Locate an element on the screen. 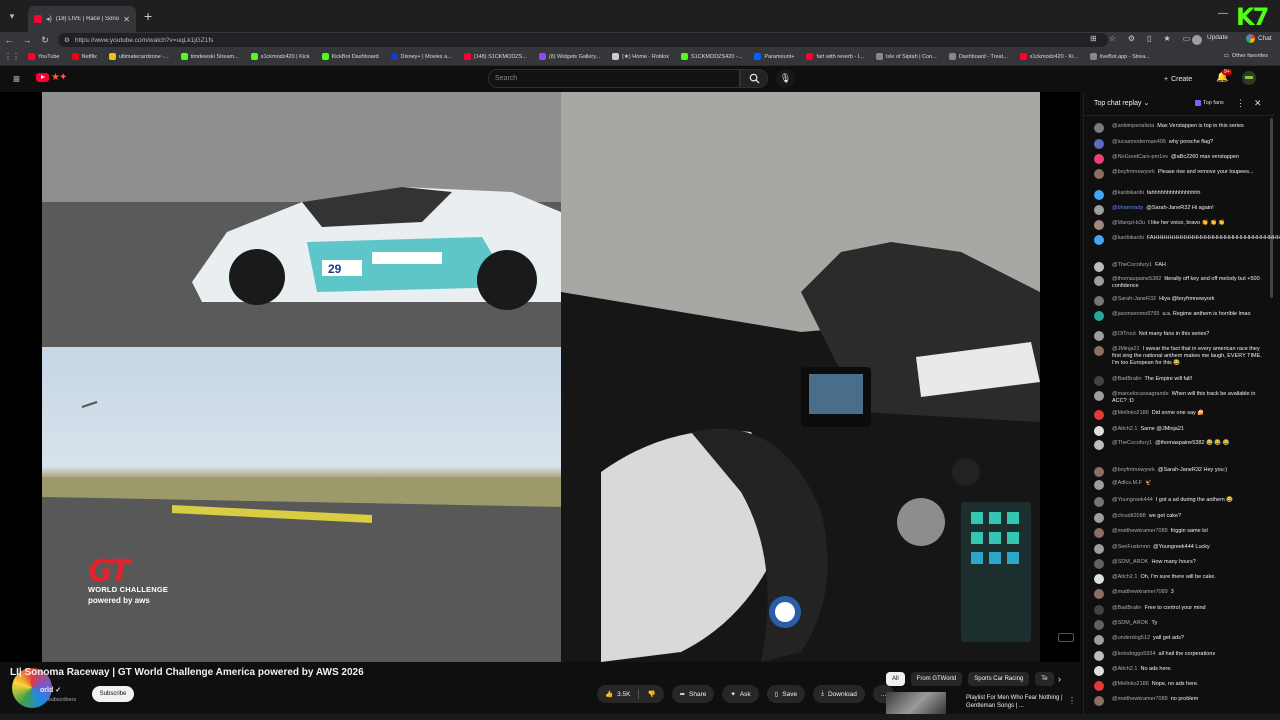  chat-scrollbar is located at coordinates (1271, 208).